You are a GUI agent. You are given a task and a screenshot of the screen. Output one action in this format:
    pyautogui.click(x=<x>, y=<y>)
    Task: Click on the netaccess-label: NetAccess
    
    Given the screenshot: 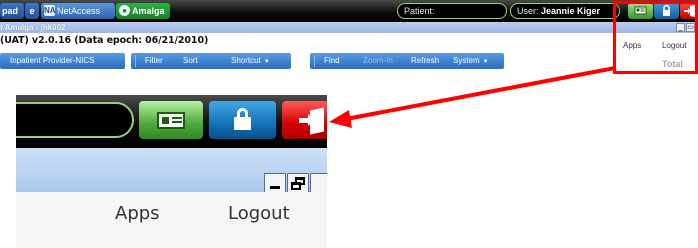 What is the action you would take?
    pyautogui.click(x=79, y=11)
    